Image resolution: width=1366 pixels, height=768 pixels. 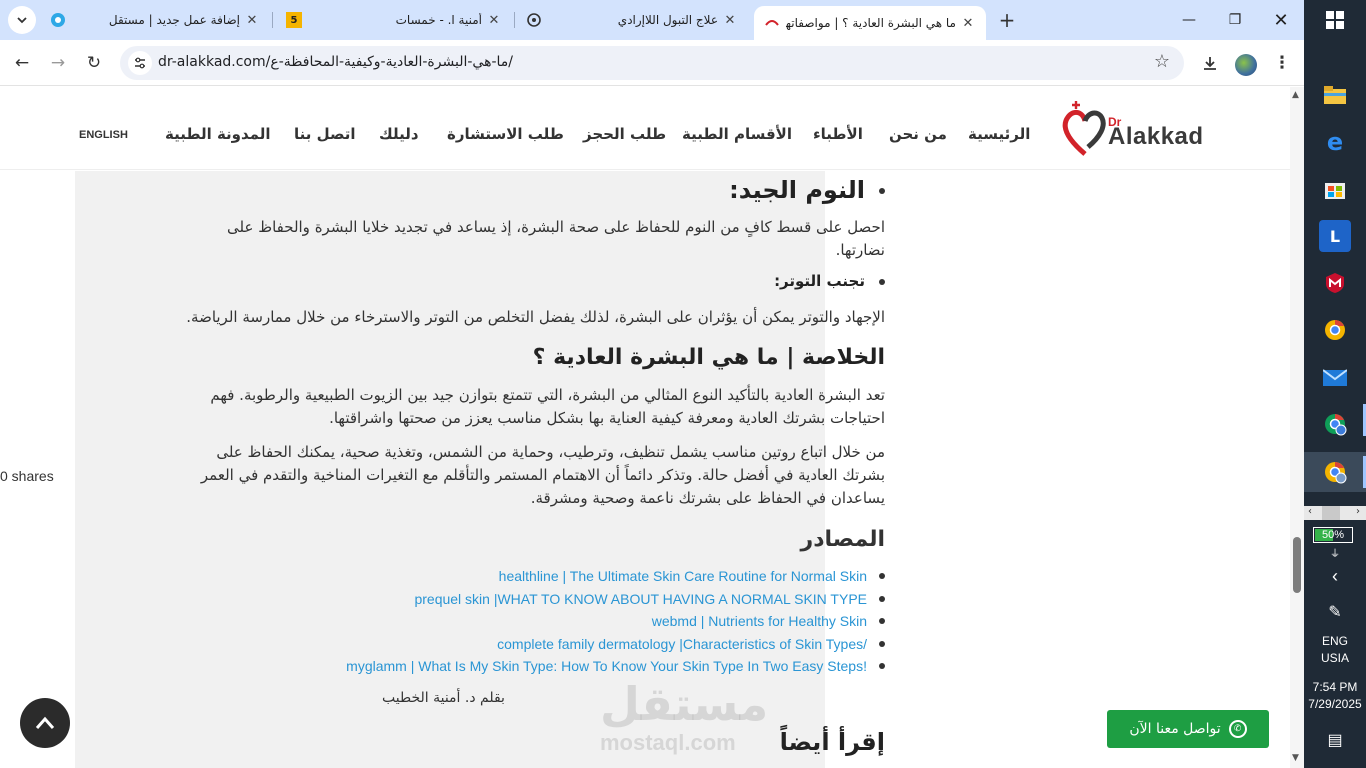 I want to click on nav-contact: اتصل بنا, so click(x=325, y=134).